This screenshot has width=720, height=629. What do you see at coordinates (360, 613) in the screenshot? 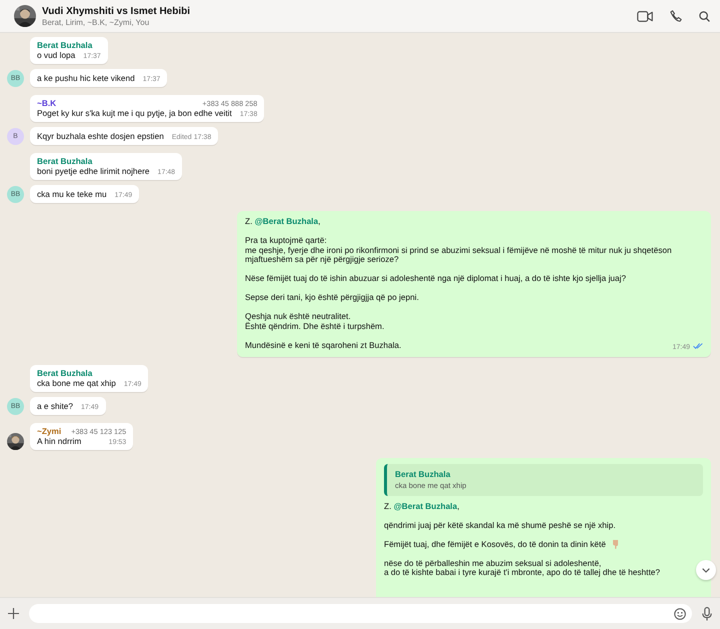
I see `message-input-field` at bounding box center [360, 613].